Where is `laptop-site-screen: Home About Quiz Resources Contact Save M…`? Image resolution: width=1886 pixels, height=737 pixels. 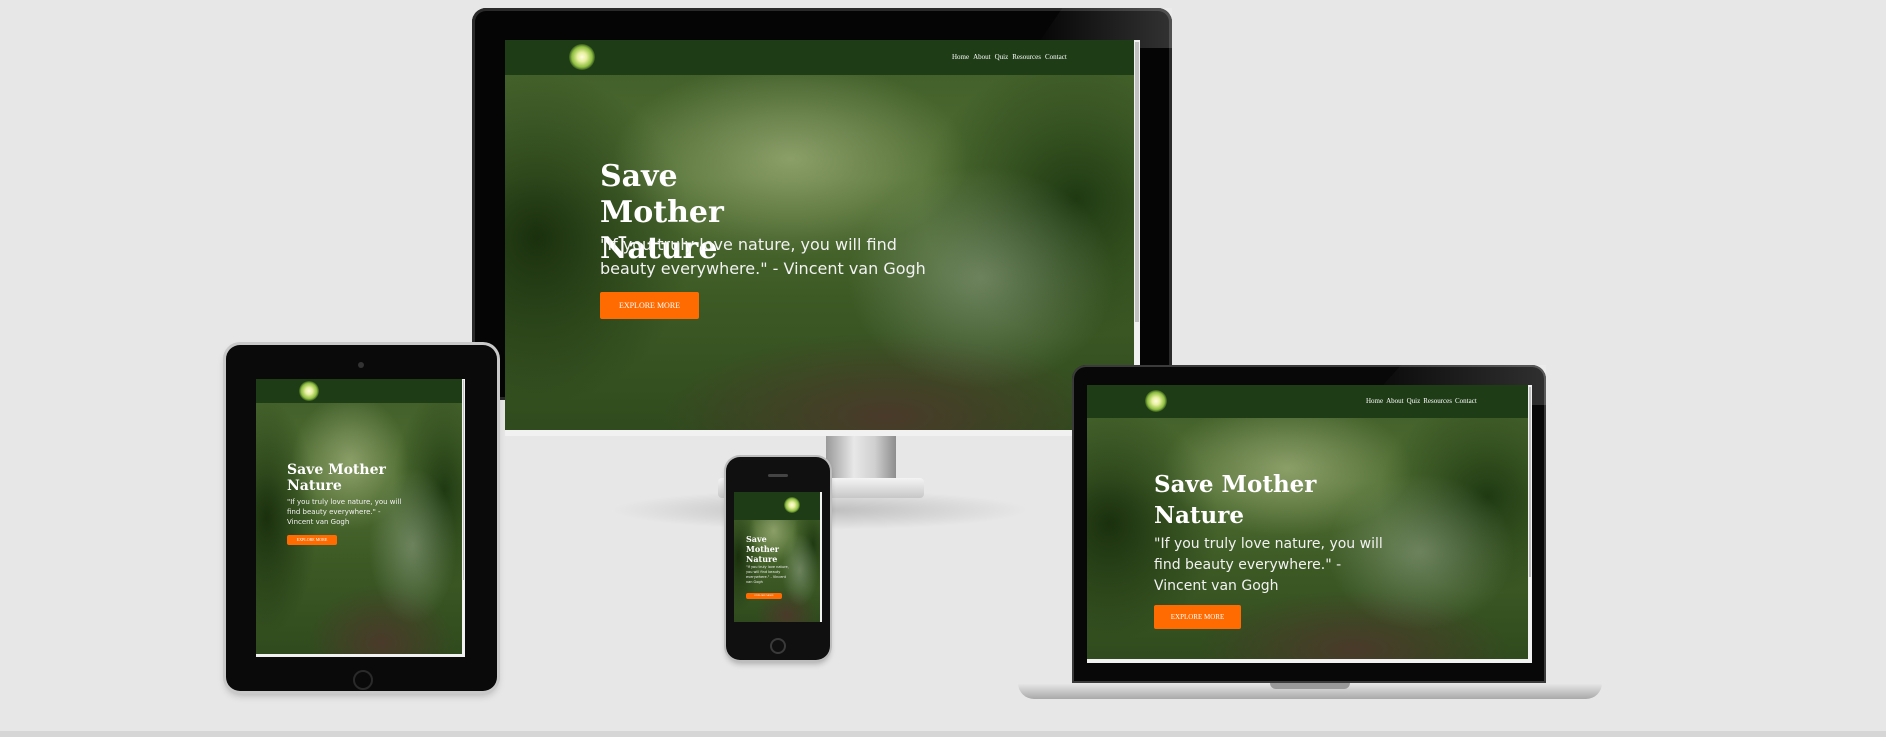
laptop-site-screen: Home About Quiz Resources Contact Save M… is located at coordinates (1309, 524).